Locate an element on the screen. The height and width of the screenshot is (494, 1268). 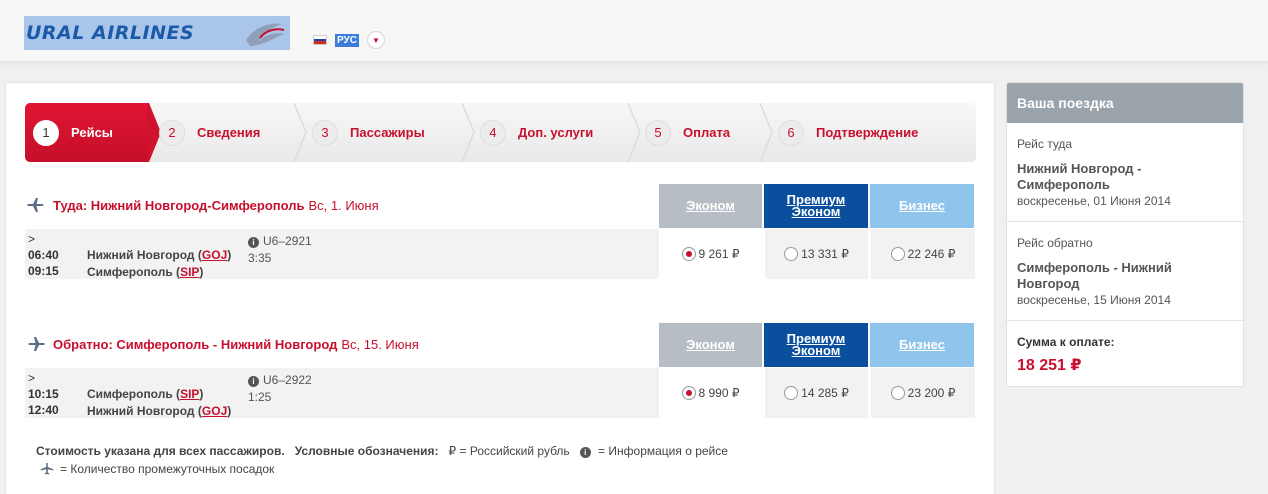
flight-cities: Симферополь (SIP) Нижний Новгород (GOJ) is located at coordinates (159, 402).